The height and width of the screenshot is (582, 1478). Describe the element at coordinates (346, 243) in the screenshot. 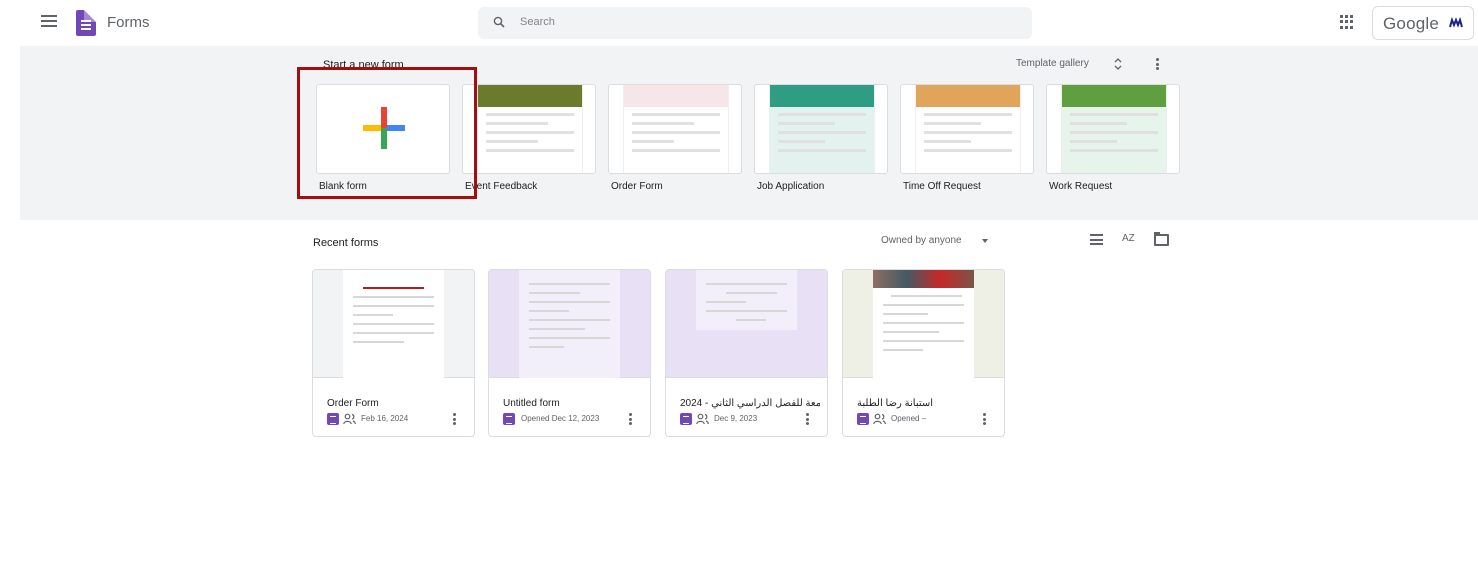

I see `recent-forms-heading: Recent forms` at that location.